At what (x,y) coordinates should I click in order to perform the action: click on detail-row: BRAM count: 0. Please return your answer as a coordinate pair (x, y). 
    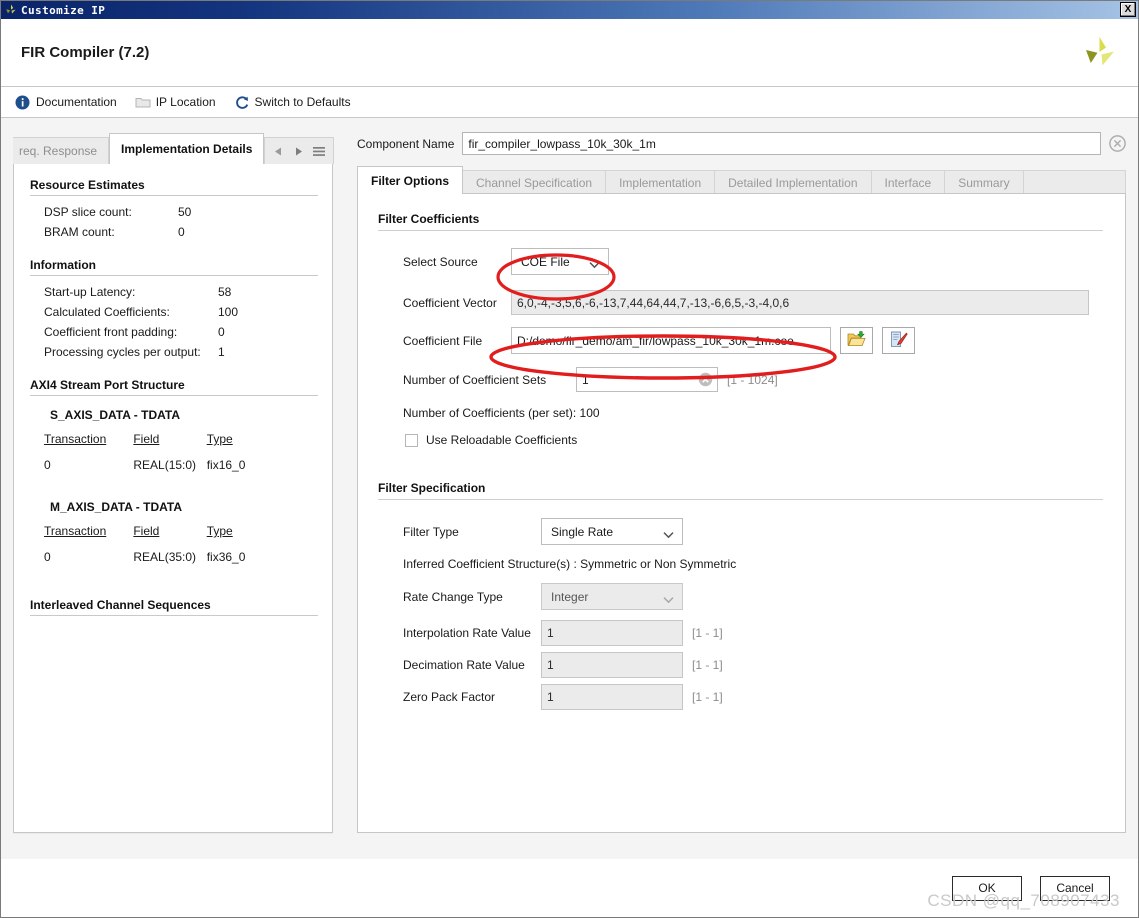
    Looking at the image, I should click on (173, 232).